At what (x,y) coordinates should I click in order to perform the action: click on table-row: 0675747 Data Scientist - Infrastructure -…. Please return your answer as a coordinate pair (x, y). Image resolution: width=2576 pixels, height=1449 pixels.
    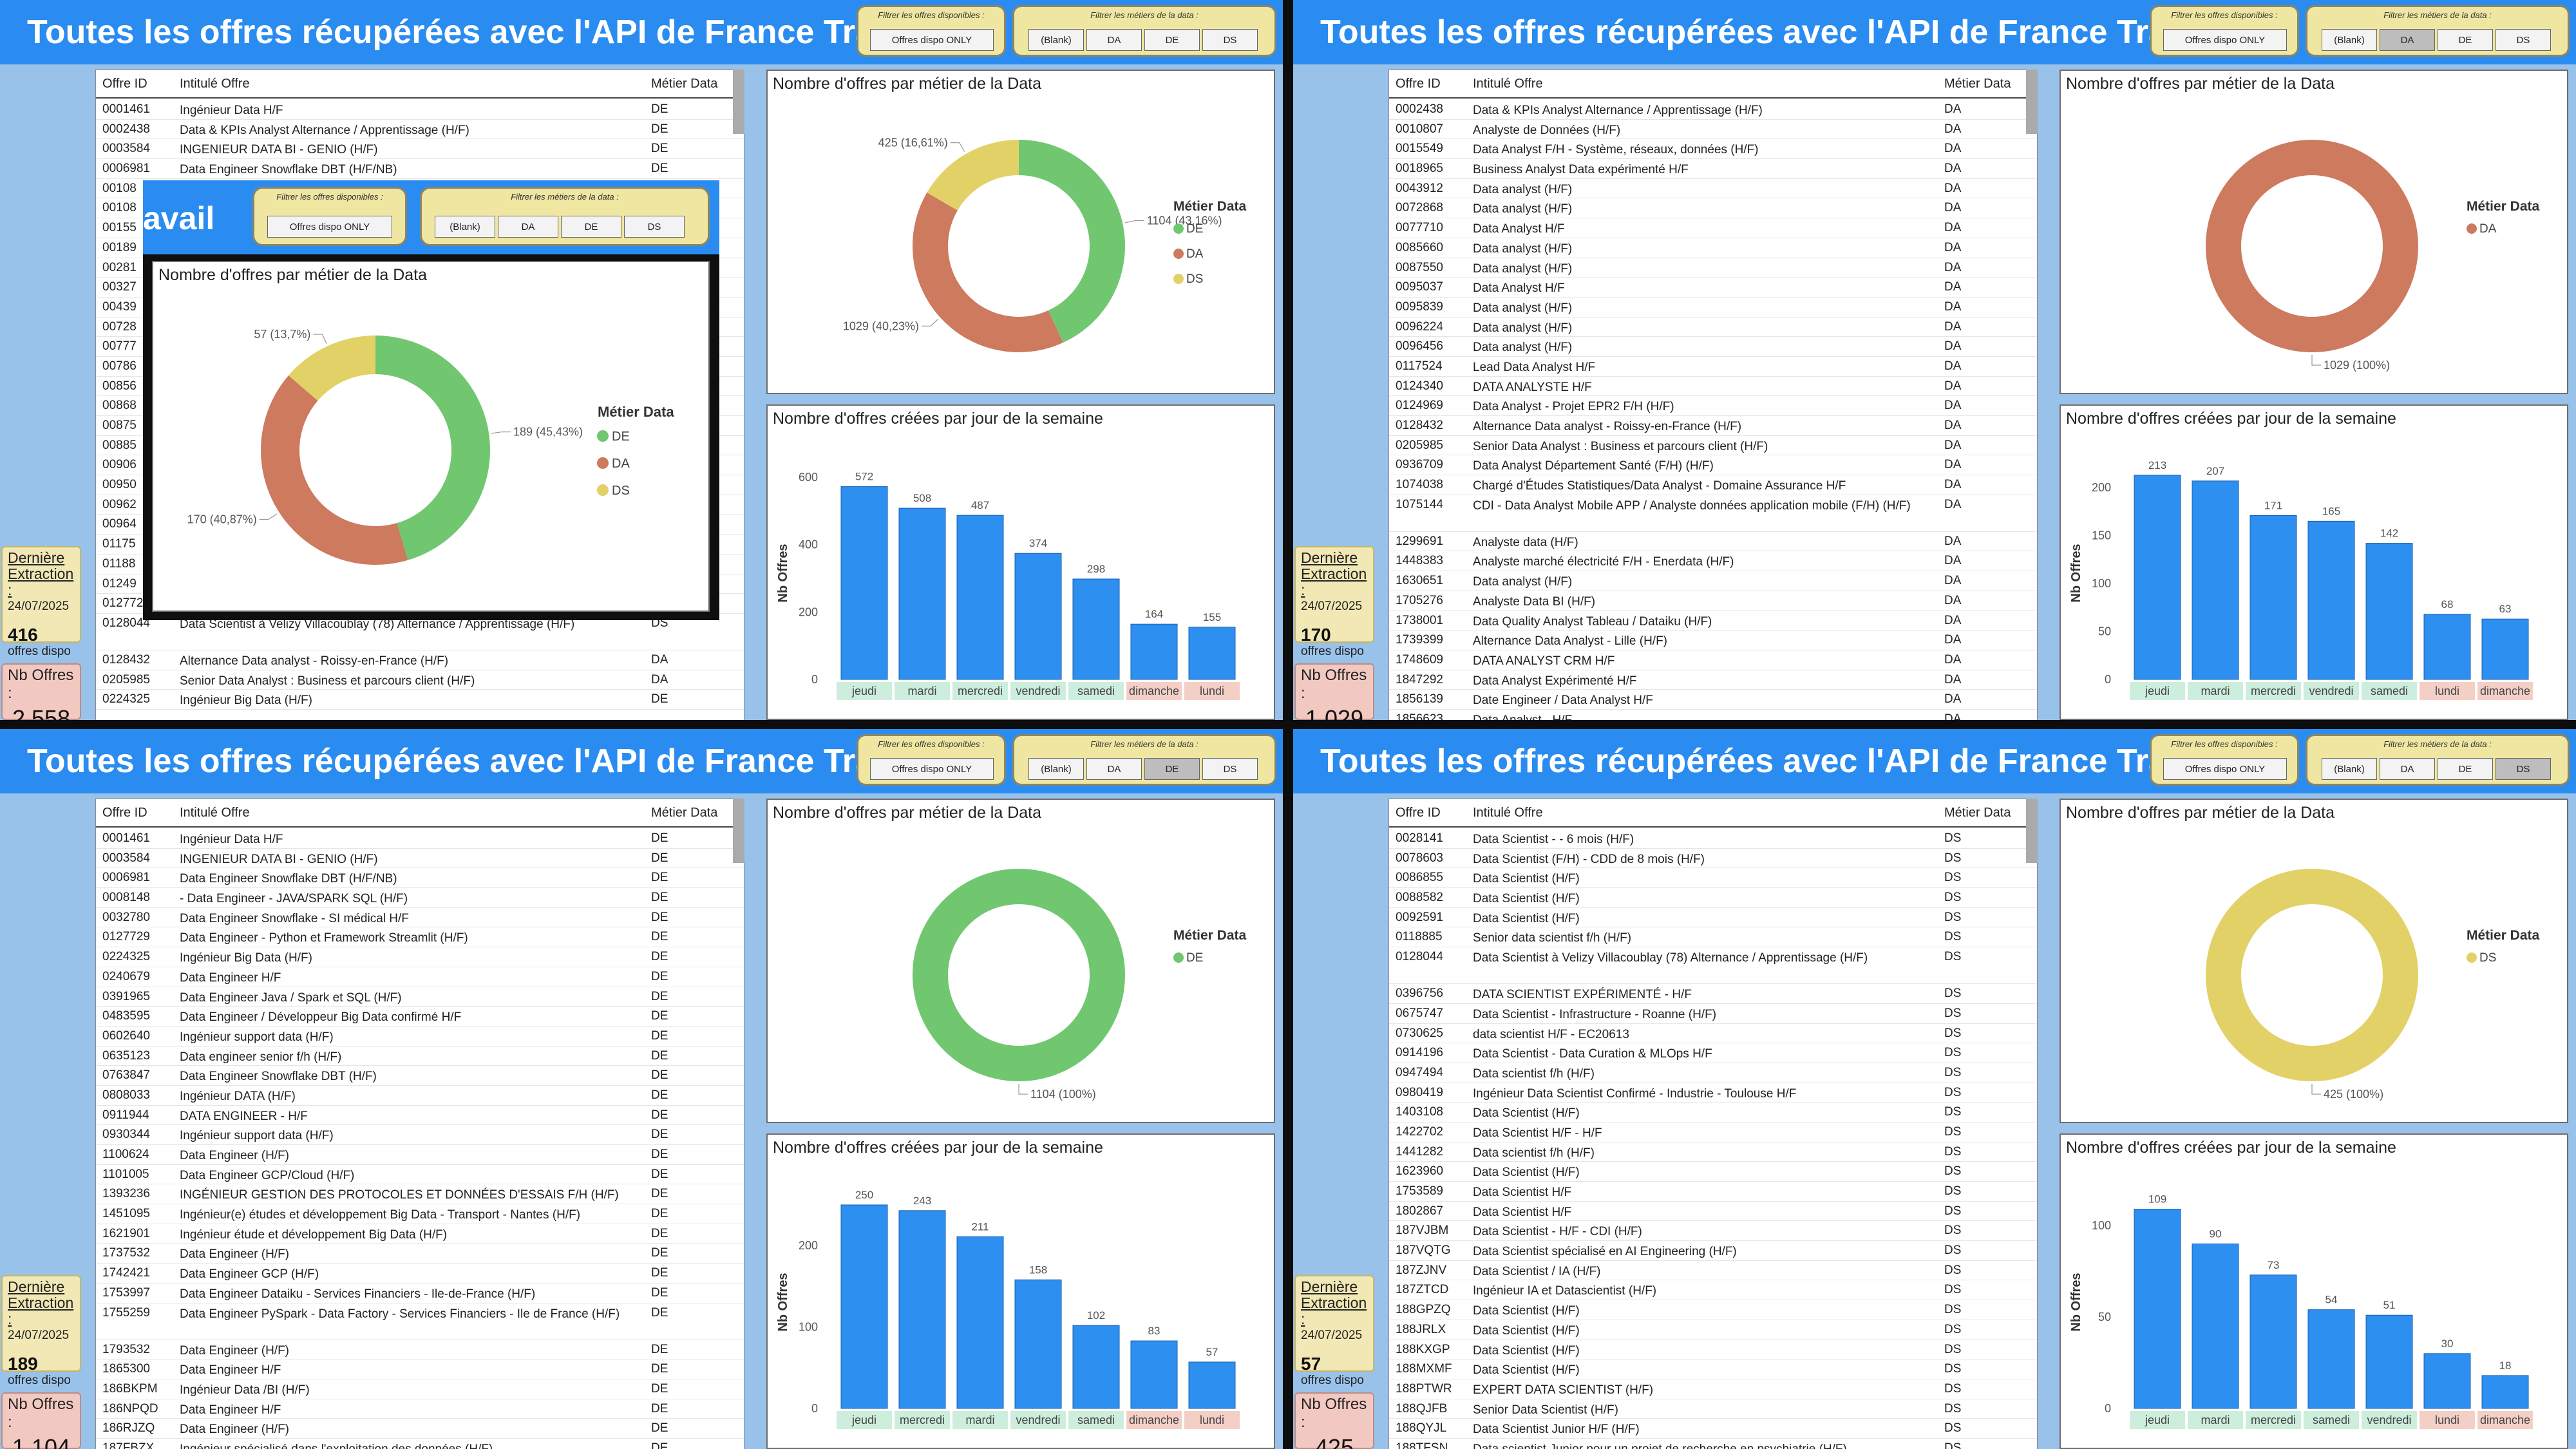
    Looking at the image, I should click on (1713, 1014).